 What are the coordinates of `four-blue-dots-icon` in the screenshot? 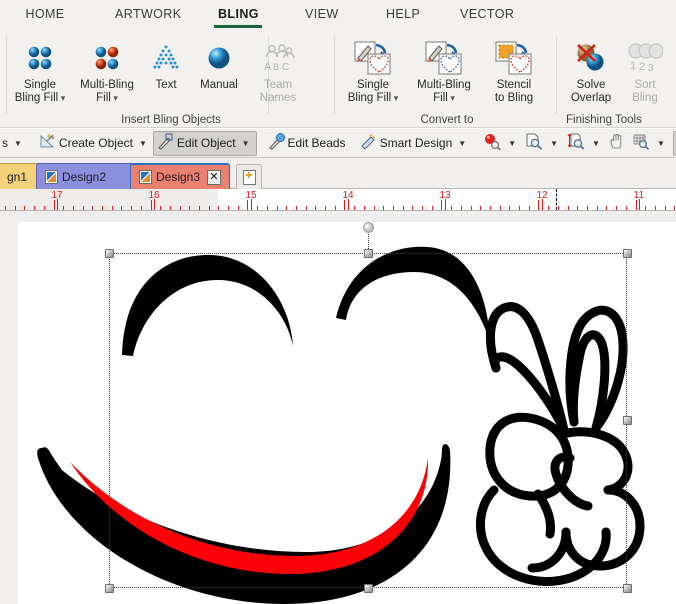 It's located at (40, 58).